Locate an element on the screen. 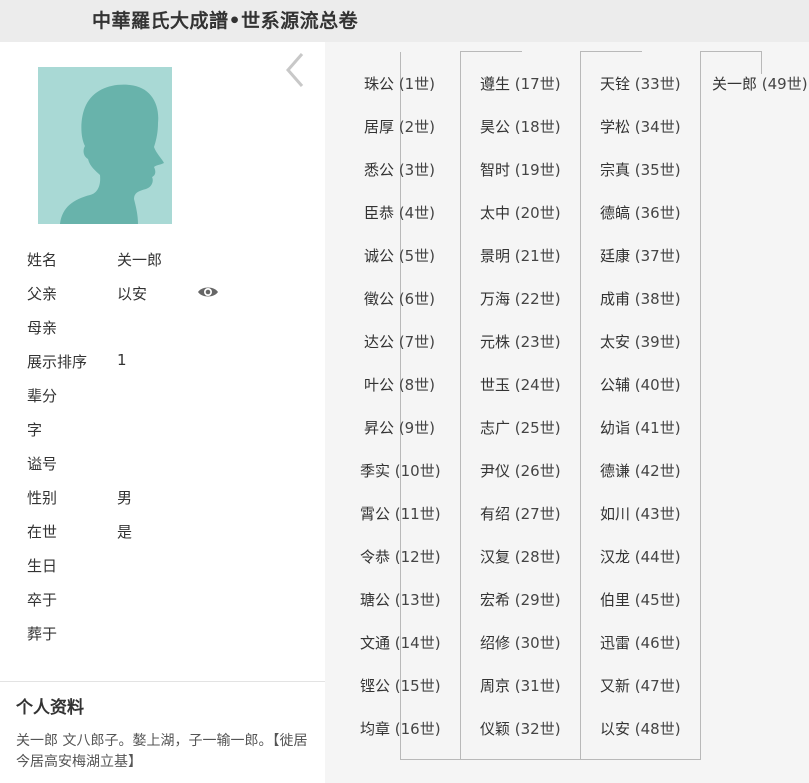 The height and width of the screenshot is (783, 809). lineage-name: 德皜 is located at coordinates (617, 213).